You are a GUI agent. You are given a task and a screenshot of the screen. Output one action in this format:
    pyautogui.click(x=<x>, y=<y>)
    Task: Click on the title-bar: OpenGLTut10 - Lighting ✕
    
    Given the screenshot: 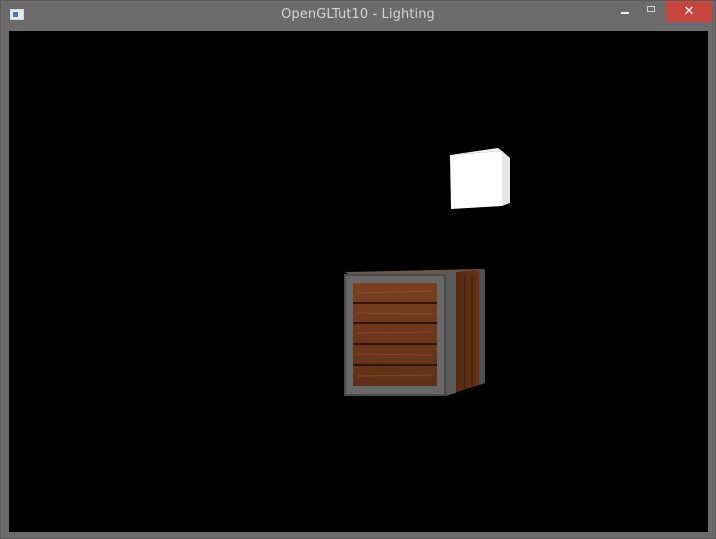 What is the action you would take?
    pyautogui.click(x=358, y=16)
    